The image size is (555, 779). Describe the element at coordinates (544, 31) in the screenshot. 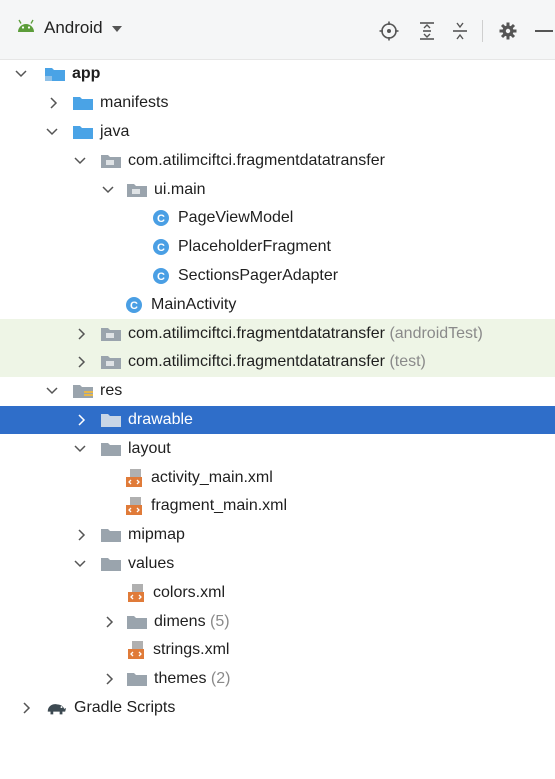

I see `minimize-icon` at that location.